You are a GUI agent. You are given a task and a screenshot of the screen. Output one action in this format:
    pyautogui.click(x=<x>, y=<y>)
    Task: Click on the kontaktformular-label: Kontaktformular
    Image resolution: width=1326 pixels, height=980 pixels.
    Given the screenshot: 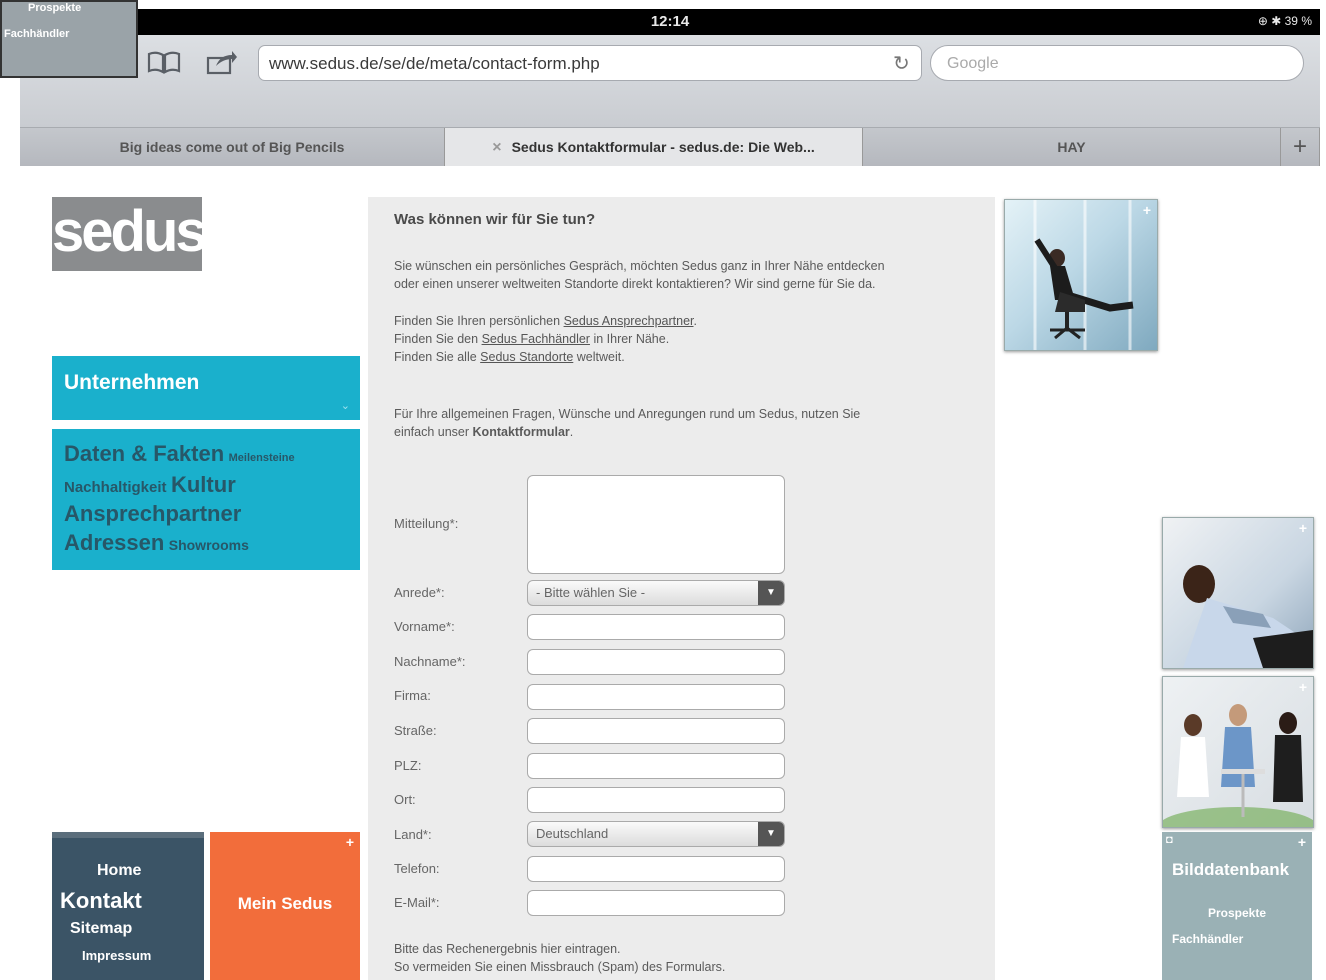 What is the action you would take?
    pyautogui.click(x=521, y=432)
    